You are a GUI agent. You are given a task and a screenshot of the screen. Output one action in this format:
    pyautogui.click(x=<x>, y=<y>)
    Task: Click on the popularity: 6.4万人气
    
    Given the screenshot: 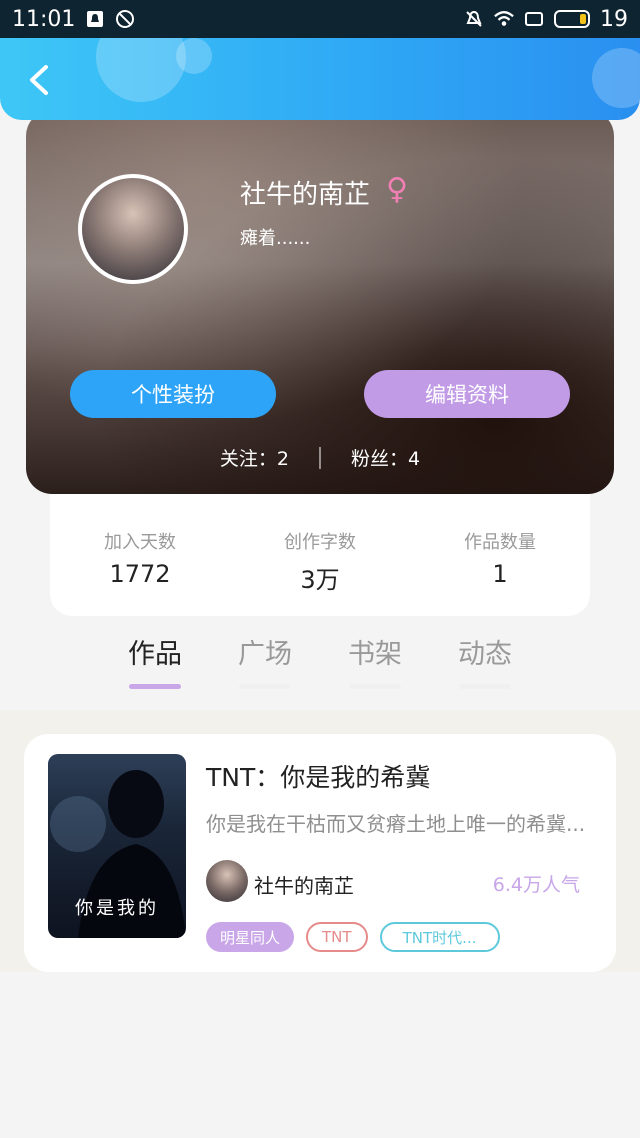 What is the action you would take?
    pyautogui.click(x=536, y=885)
    